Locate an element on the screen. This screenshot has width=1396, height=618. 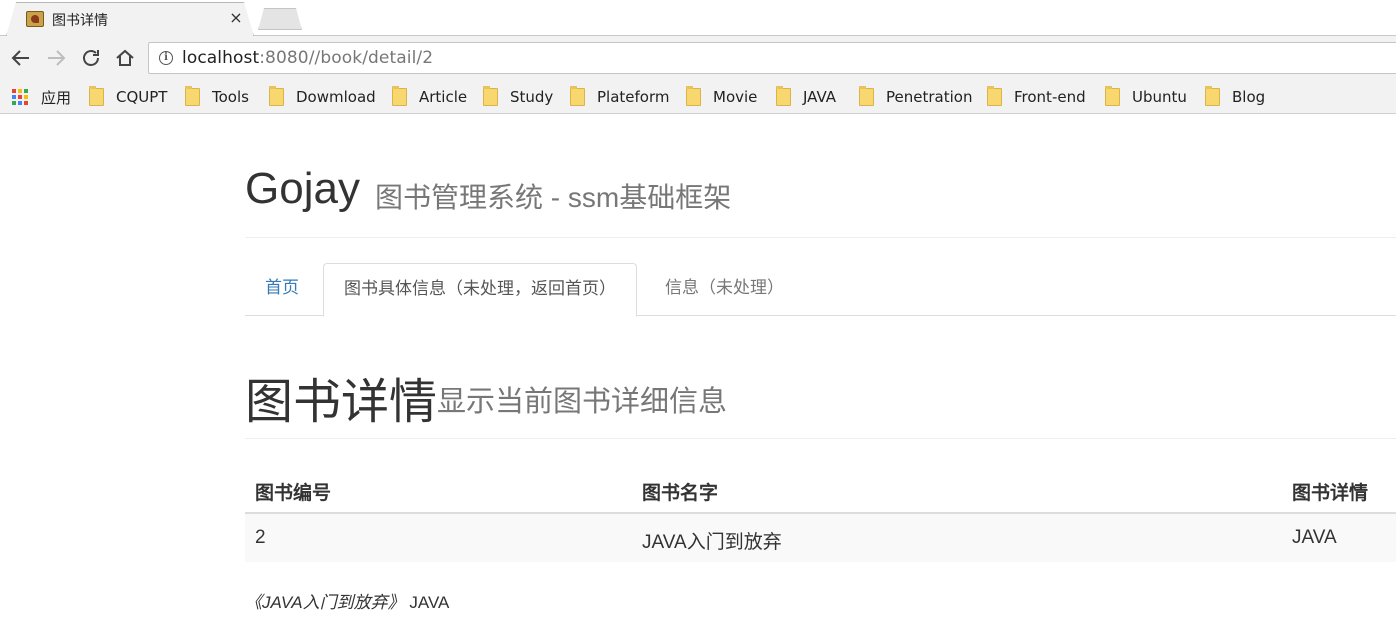
tomcat-favicon-icon is located at coordinates (35, 19).